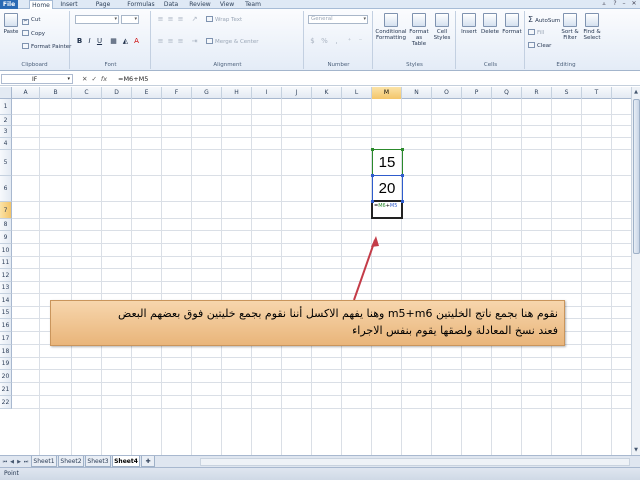  Describe the element at coordinates (297, 93) in the screenshot. I see `column-header-j: J` at that location.